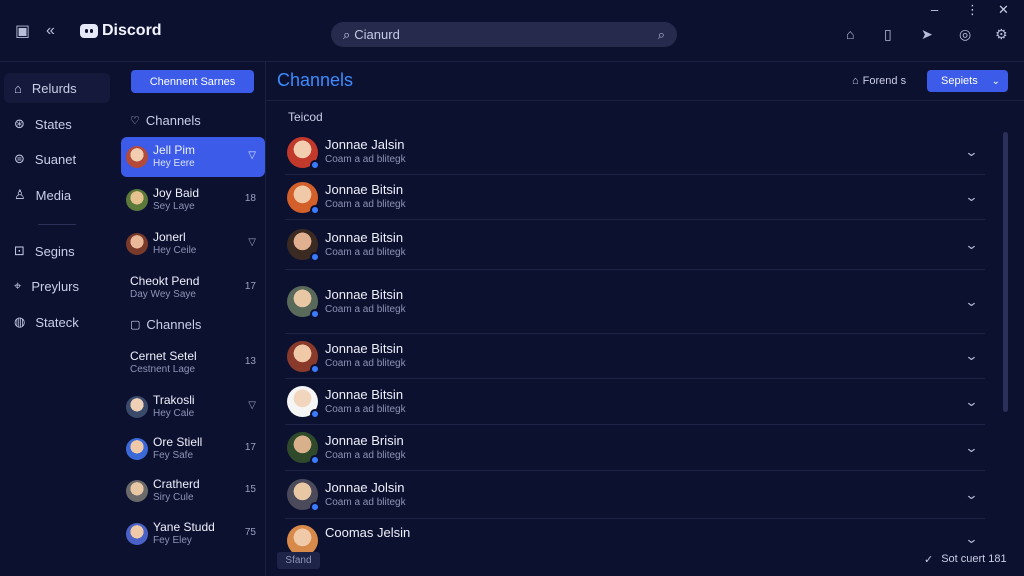 This screenshot has height=576, width=1024. I want to click on channels-section-header: ♡ Channels, so click(165, 120).